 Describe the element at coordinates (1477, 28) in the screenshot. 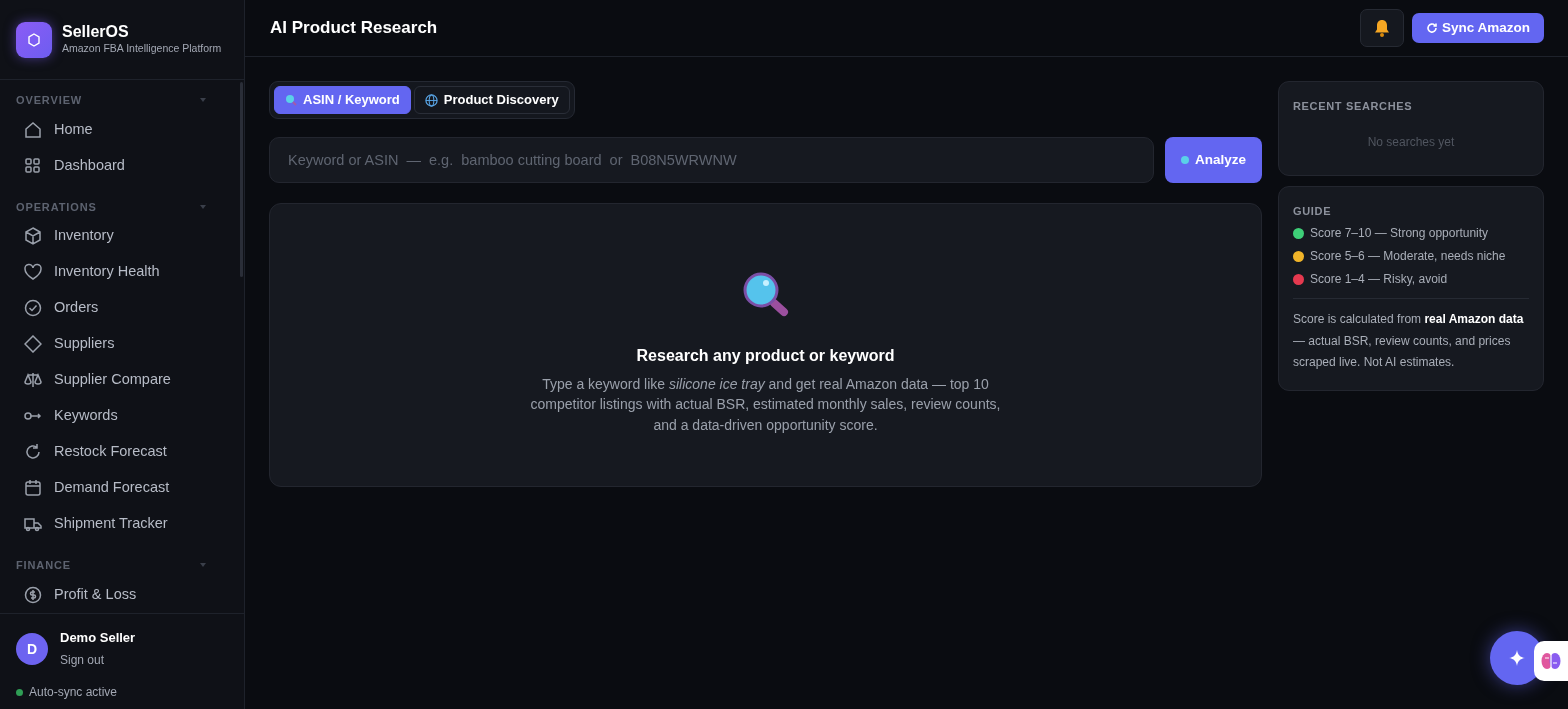

I see `sync-amazon-button: Sync Amazon` at that location.